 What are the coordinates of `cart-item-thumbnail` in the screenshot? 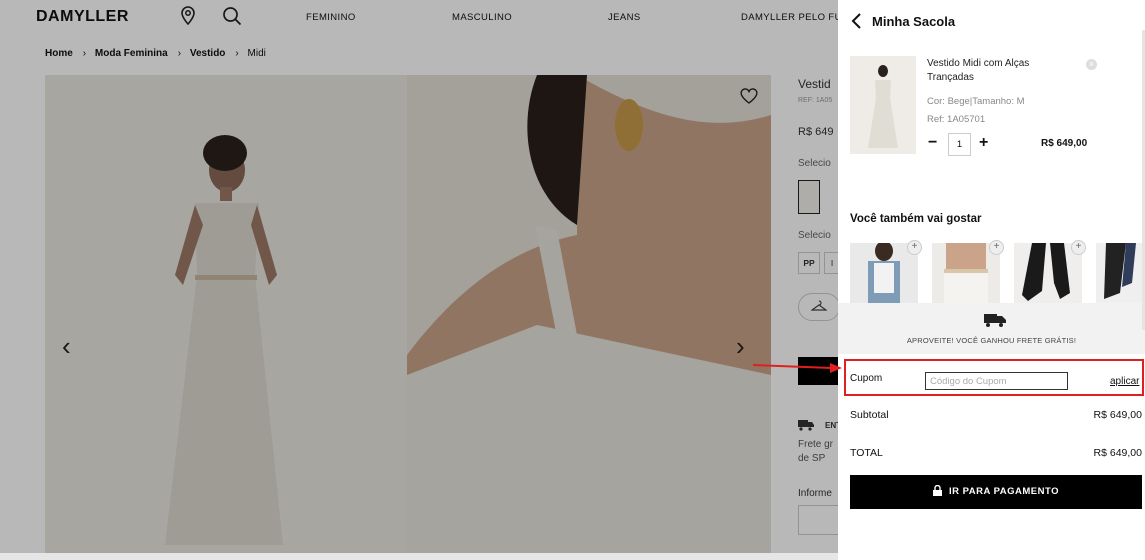 It's located at (883, 105).